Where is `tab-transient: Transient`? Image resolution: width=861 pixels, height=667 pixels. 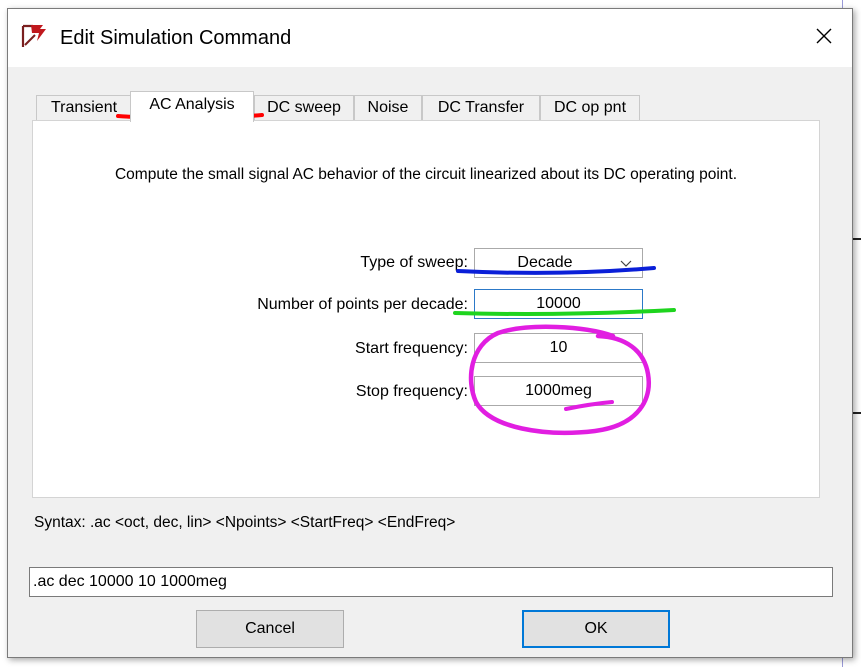 tab-transient: Transient is located at coordinates (84, 108).